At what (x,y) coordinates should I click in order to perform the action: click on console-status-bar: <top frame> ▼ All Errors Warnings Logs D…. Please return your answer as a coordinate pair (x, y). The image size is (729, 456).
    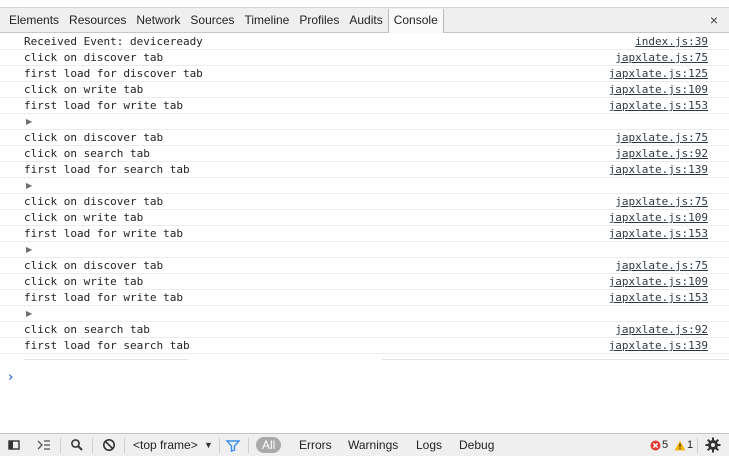
    Looking at the image, I should click on (364, 444).